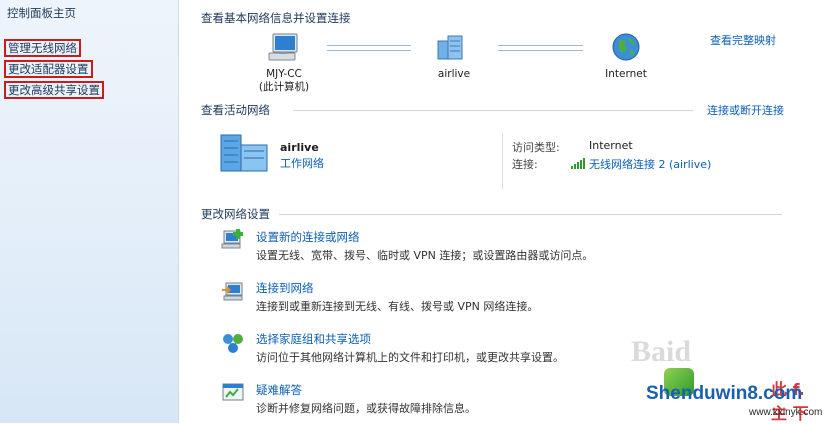 The height and width of the screenshot is (424, 825). I want to click on new-connection-icon, so click(233, 239).